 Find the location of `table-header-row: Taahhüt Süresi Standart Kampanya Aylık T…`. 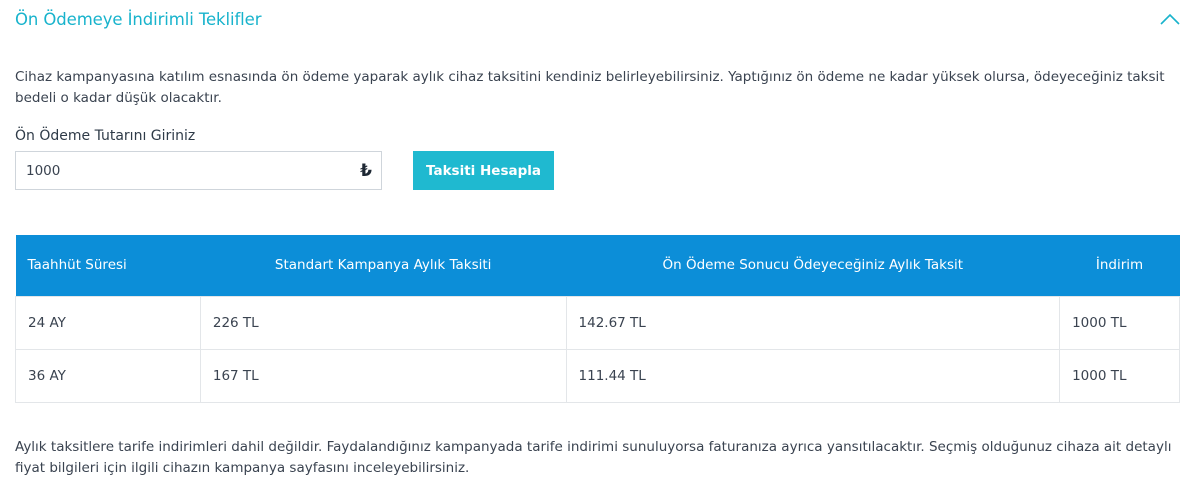

table-header-row: Taahhüt Süresi Standart Kampanya Aylık T… is located at coordinates (597, 265).